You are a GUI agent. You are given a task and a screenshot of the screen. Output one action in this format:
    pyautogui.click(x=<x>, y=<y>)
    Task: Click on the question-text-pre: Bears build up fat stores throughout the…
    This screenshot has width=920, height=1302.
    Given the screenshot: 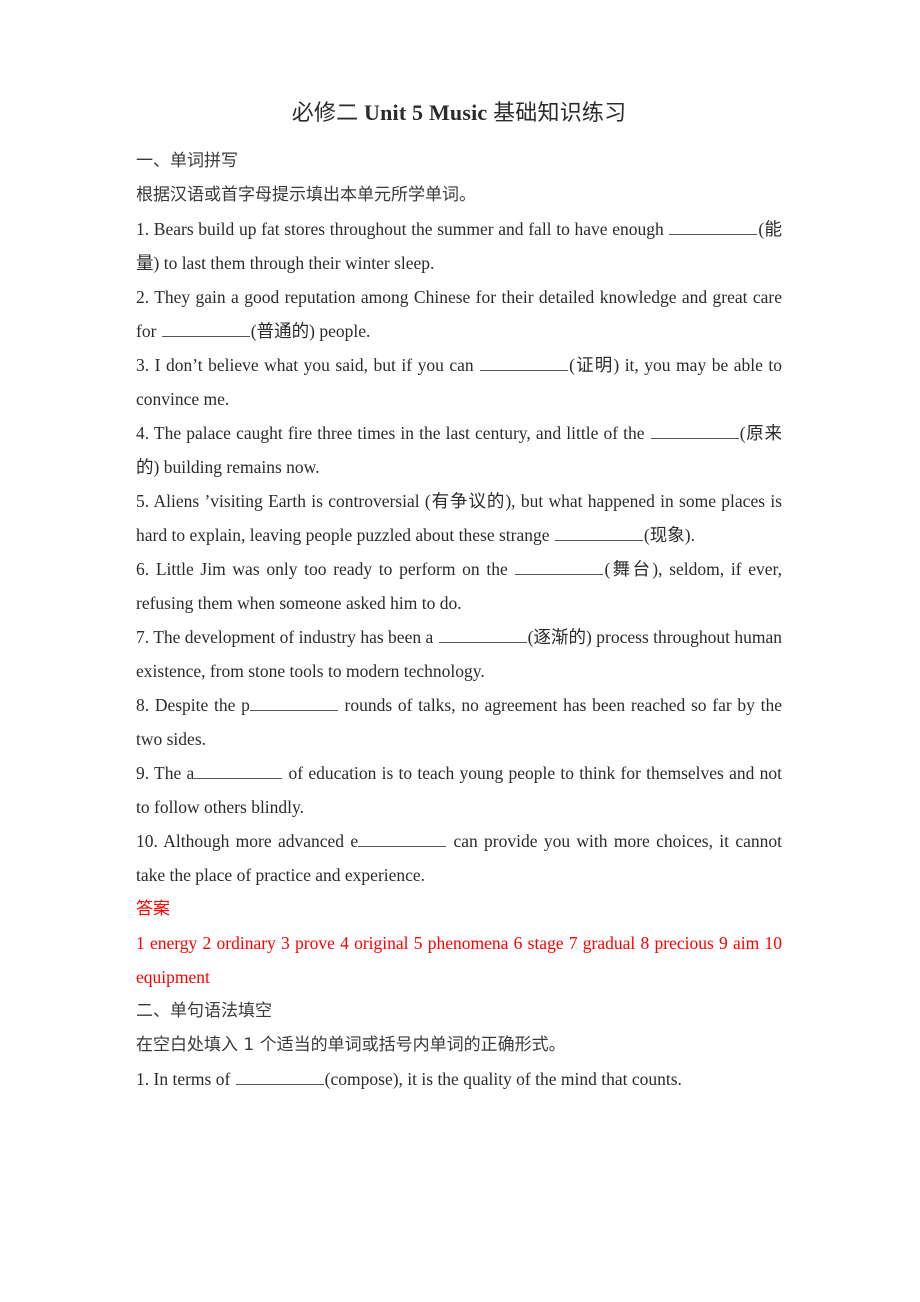 What is the action you would take?
    pyautogui.click(x=409, y=229)
    